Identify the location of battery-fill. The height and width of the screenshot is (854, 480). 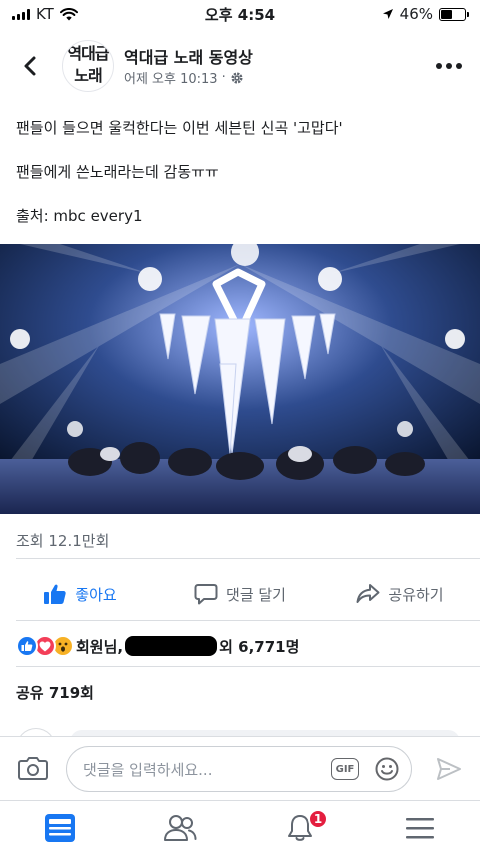
(446, 14).